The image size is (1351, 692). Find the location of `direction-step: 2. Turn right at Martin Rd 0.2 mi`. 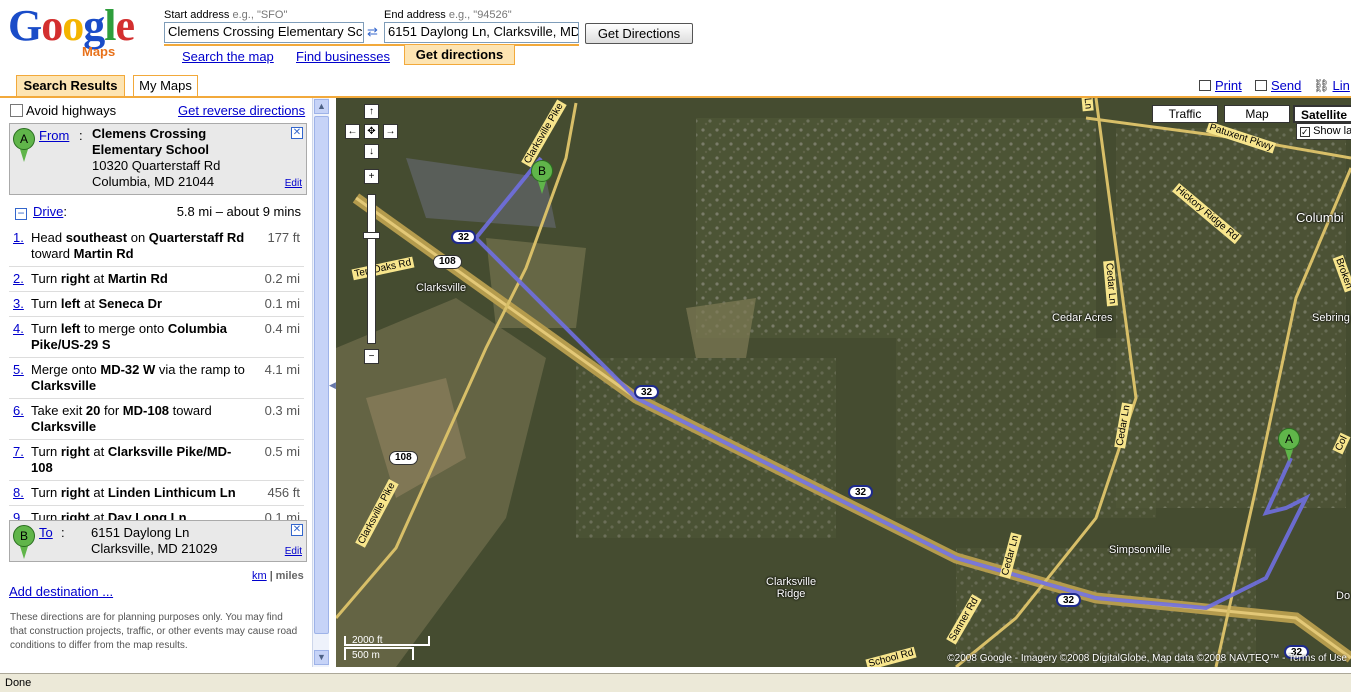

direction-step: 2. Turn right at Martin Rd 0.2 mi is located at coordinates (156, 279).